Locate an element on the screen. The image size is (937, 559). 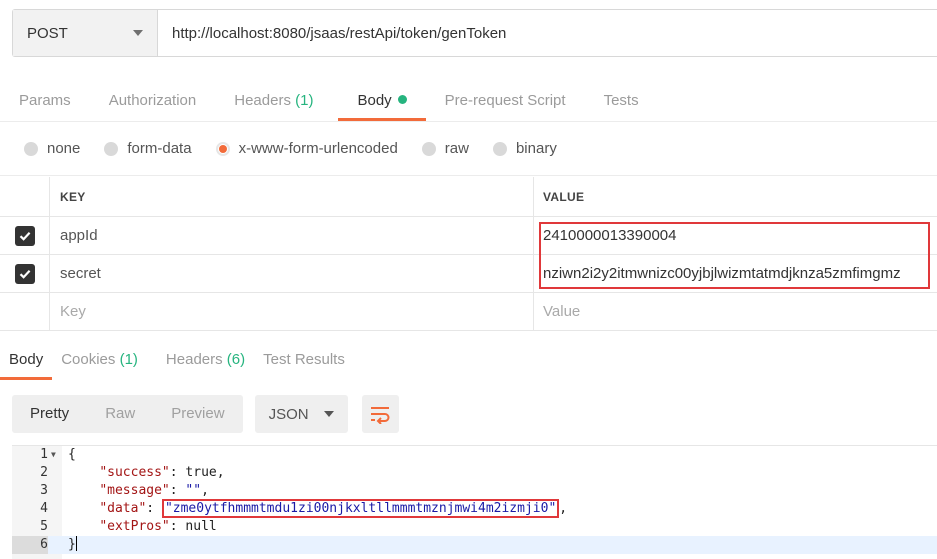
response-headers-count: (6) is located at coordinates (236, 359).